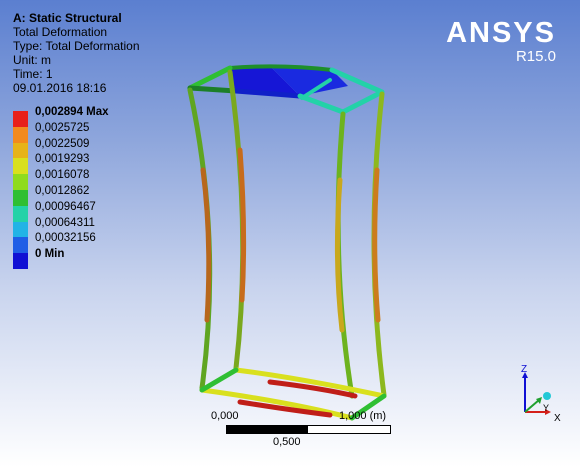  What do you see at coordinates (546, 408) in the screenshot?
I see `y-label: Y` at bounding box center [546, 408].